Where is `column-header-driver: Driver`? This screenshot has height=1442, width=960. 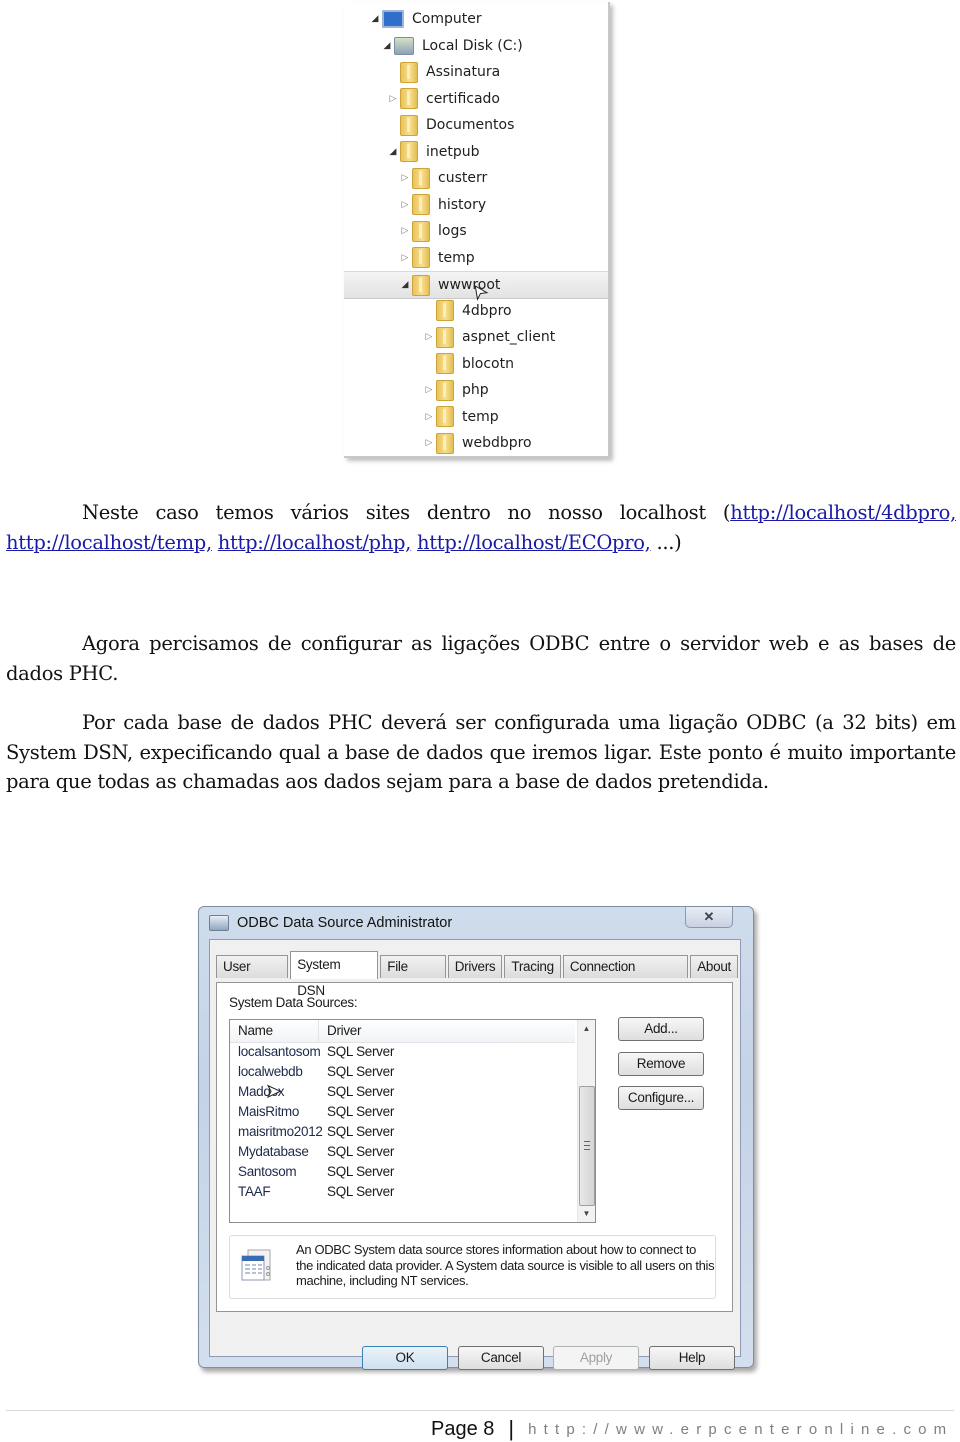
column-header-driver: Driver is located at coordinates (340, 1031).